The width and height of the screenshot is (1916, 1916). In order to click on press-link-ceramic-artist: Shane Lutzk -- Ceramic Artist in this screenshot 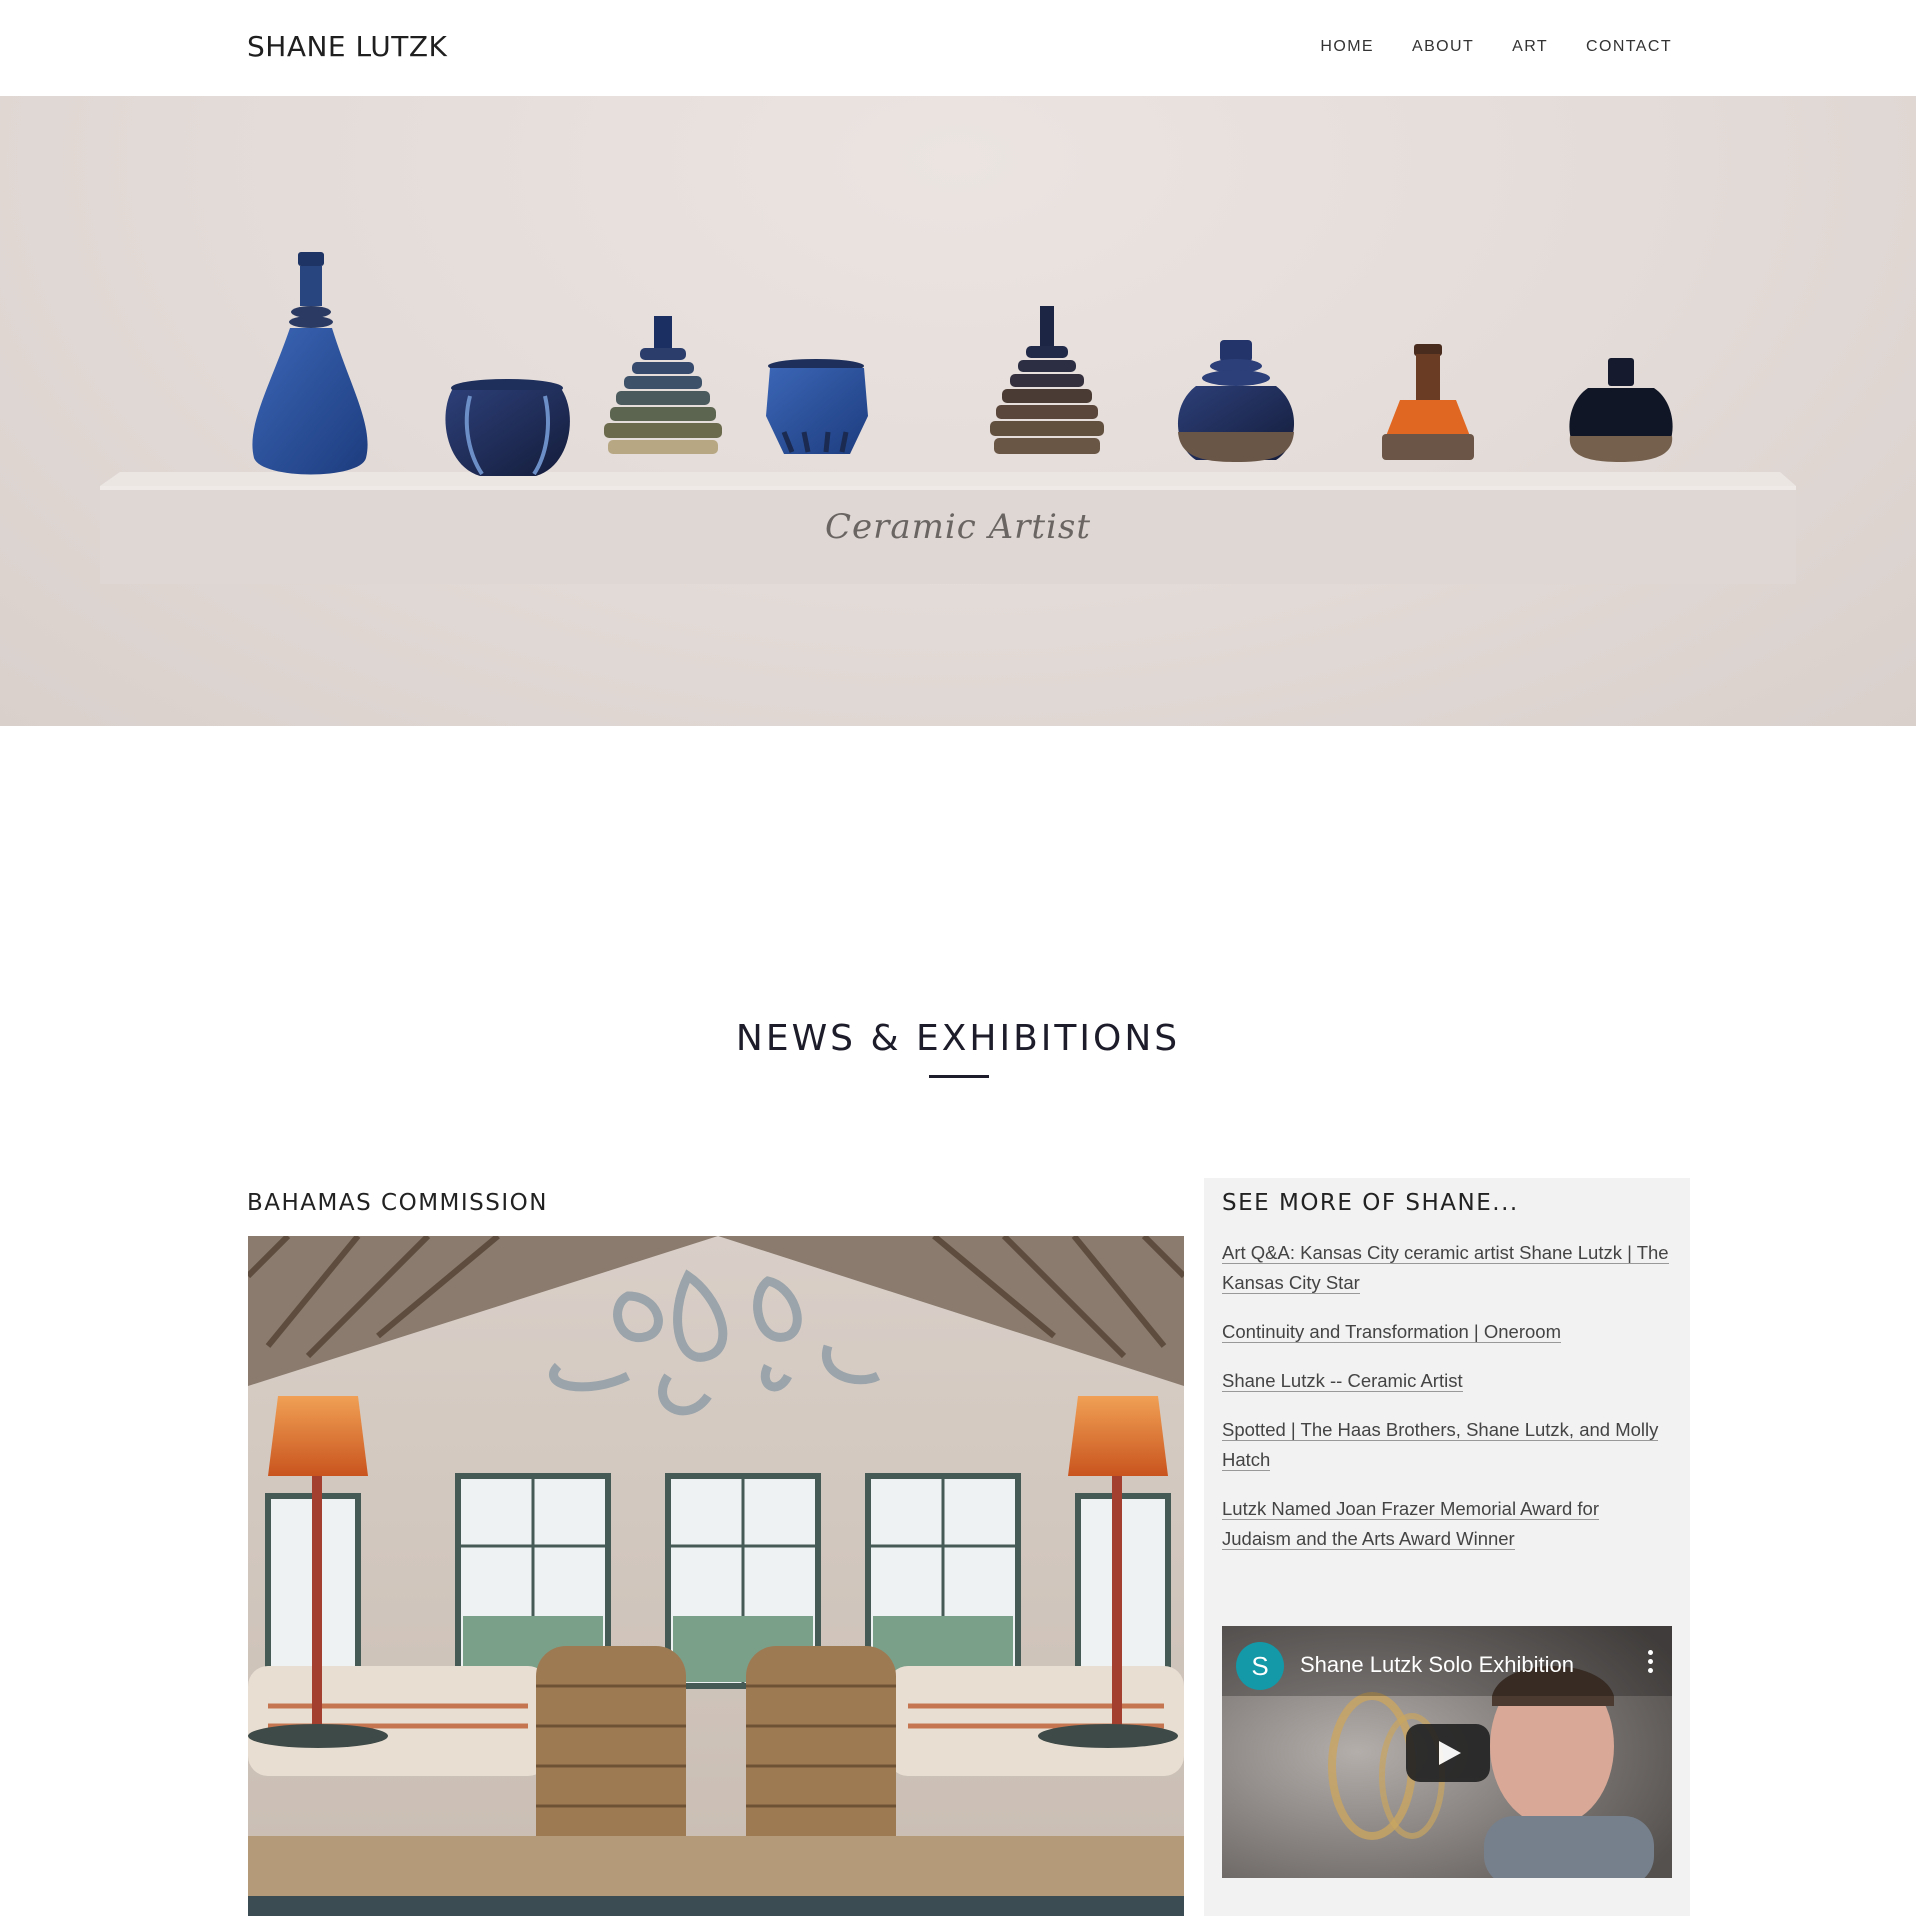, I will do `click(1447, 1381)`.